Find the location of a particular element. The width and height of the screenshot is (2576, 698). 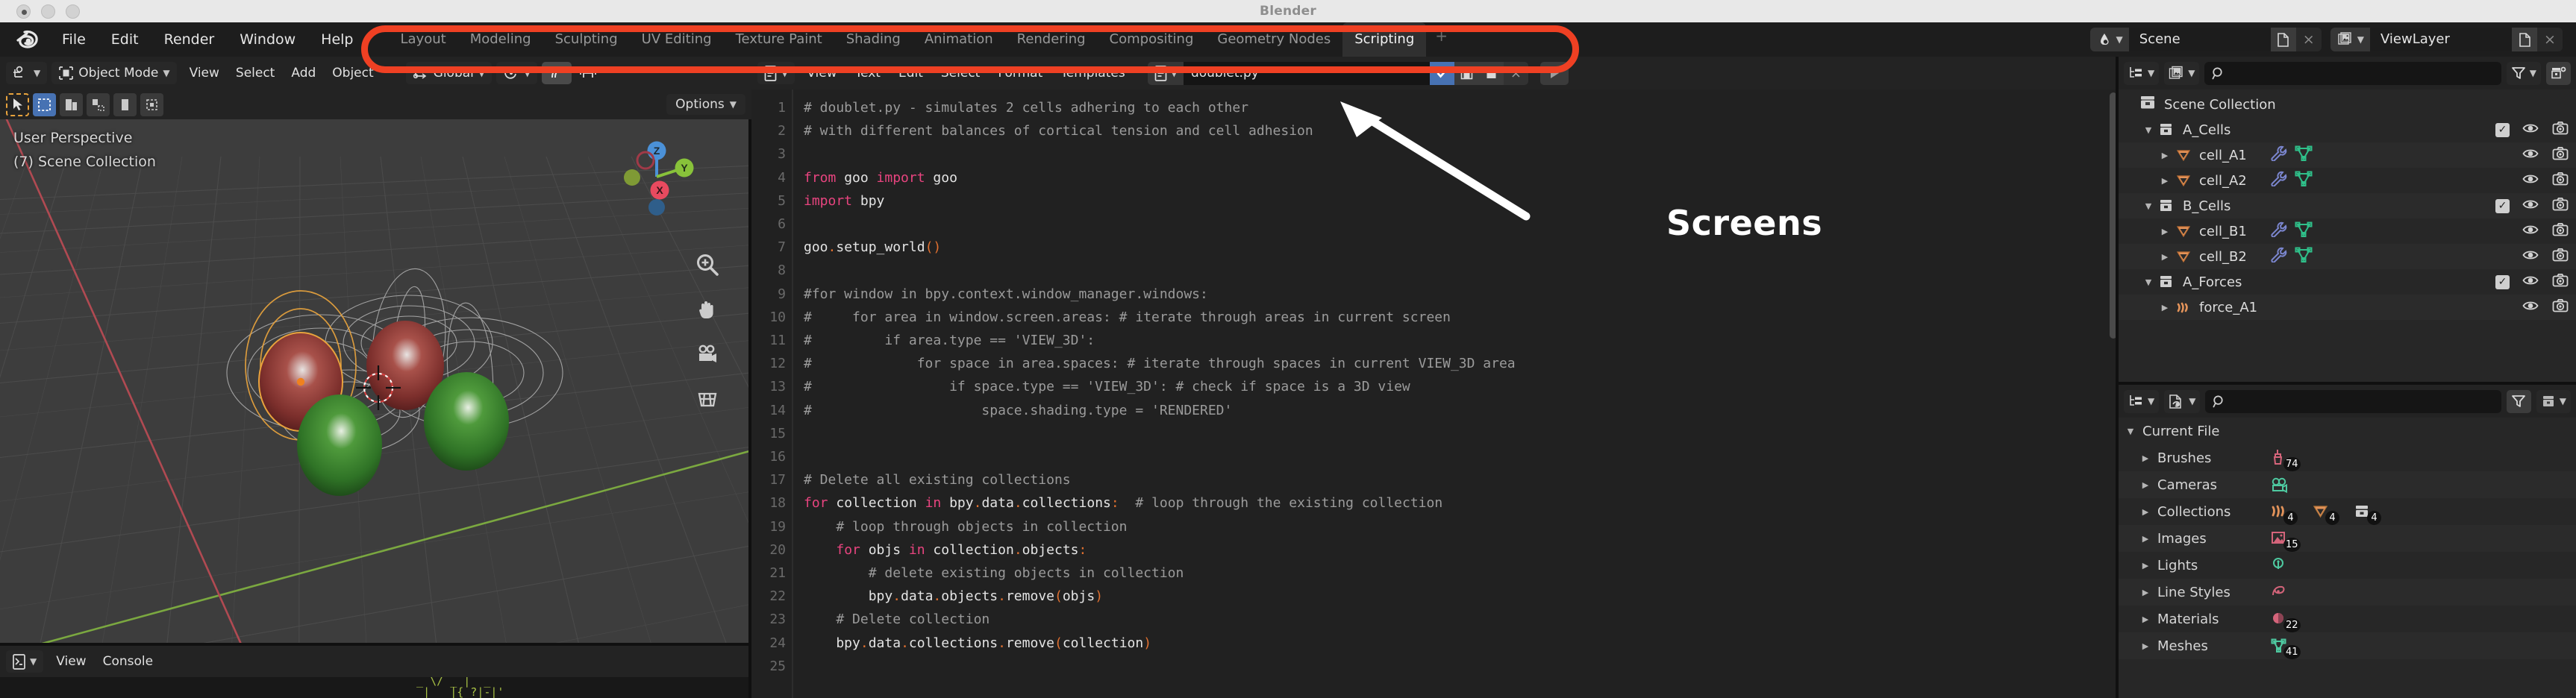

text-editor-menu-view: View is located at coordinates (821, 73).